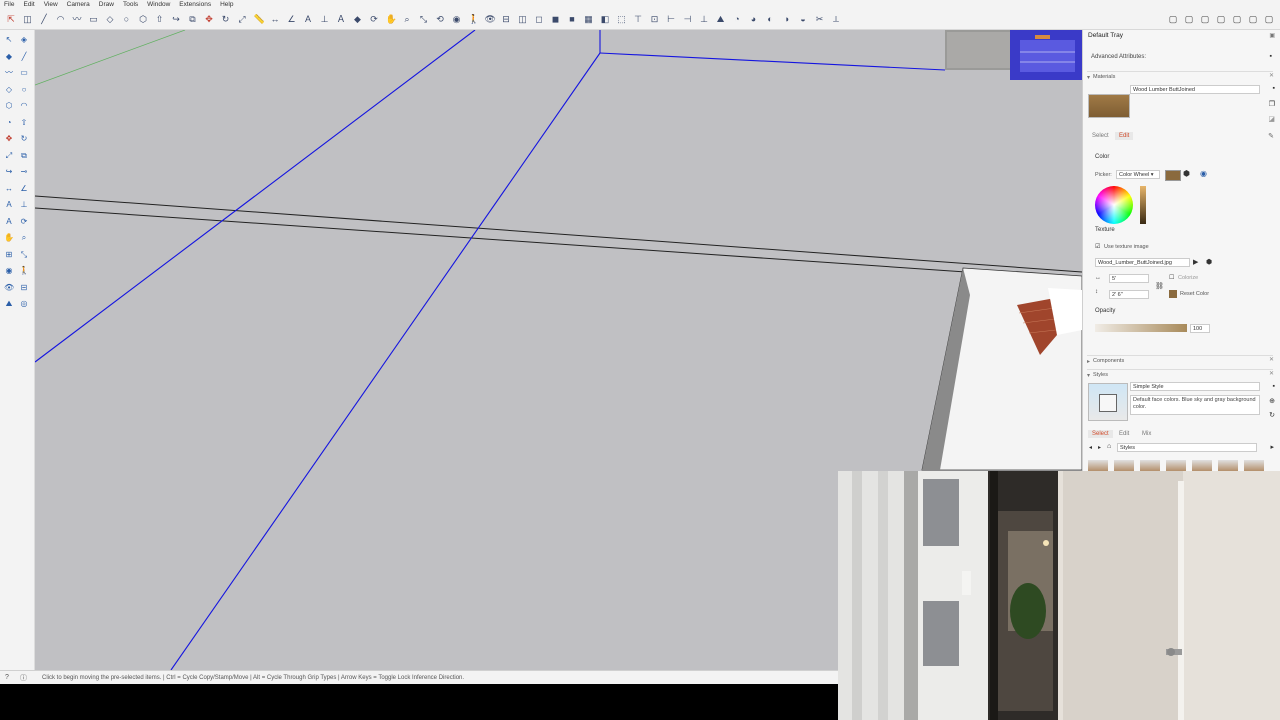 The width and height of the screenshot is (1280, 720). What do you see at coordinates (539, 19) in the screenshot?
I see `wireframe-icon: ◻` at bounding box center [539, 19].